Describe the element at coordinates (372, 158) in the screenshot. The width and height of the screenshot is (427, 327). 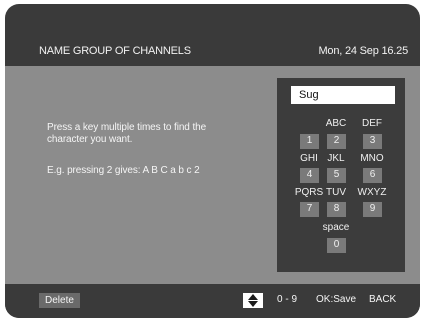
I see `key-6-letters: MNO` at that location.